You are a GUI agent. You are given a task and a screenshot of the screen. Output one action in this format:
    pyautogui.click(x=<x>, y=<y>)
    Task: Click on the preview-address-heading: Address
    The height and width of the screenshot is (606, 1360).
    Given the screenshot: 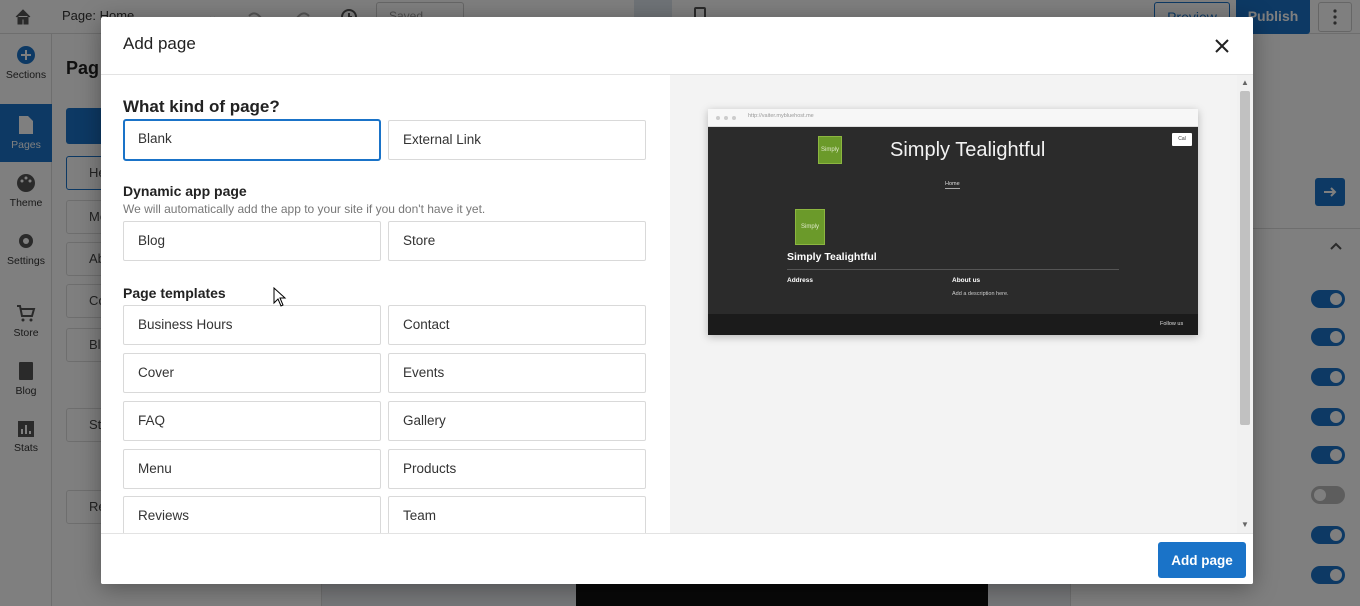 What is the action you would take?
    pyautogui.click(x=800, y=280)
    